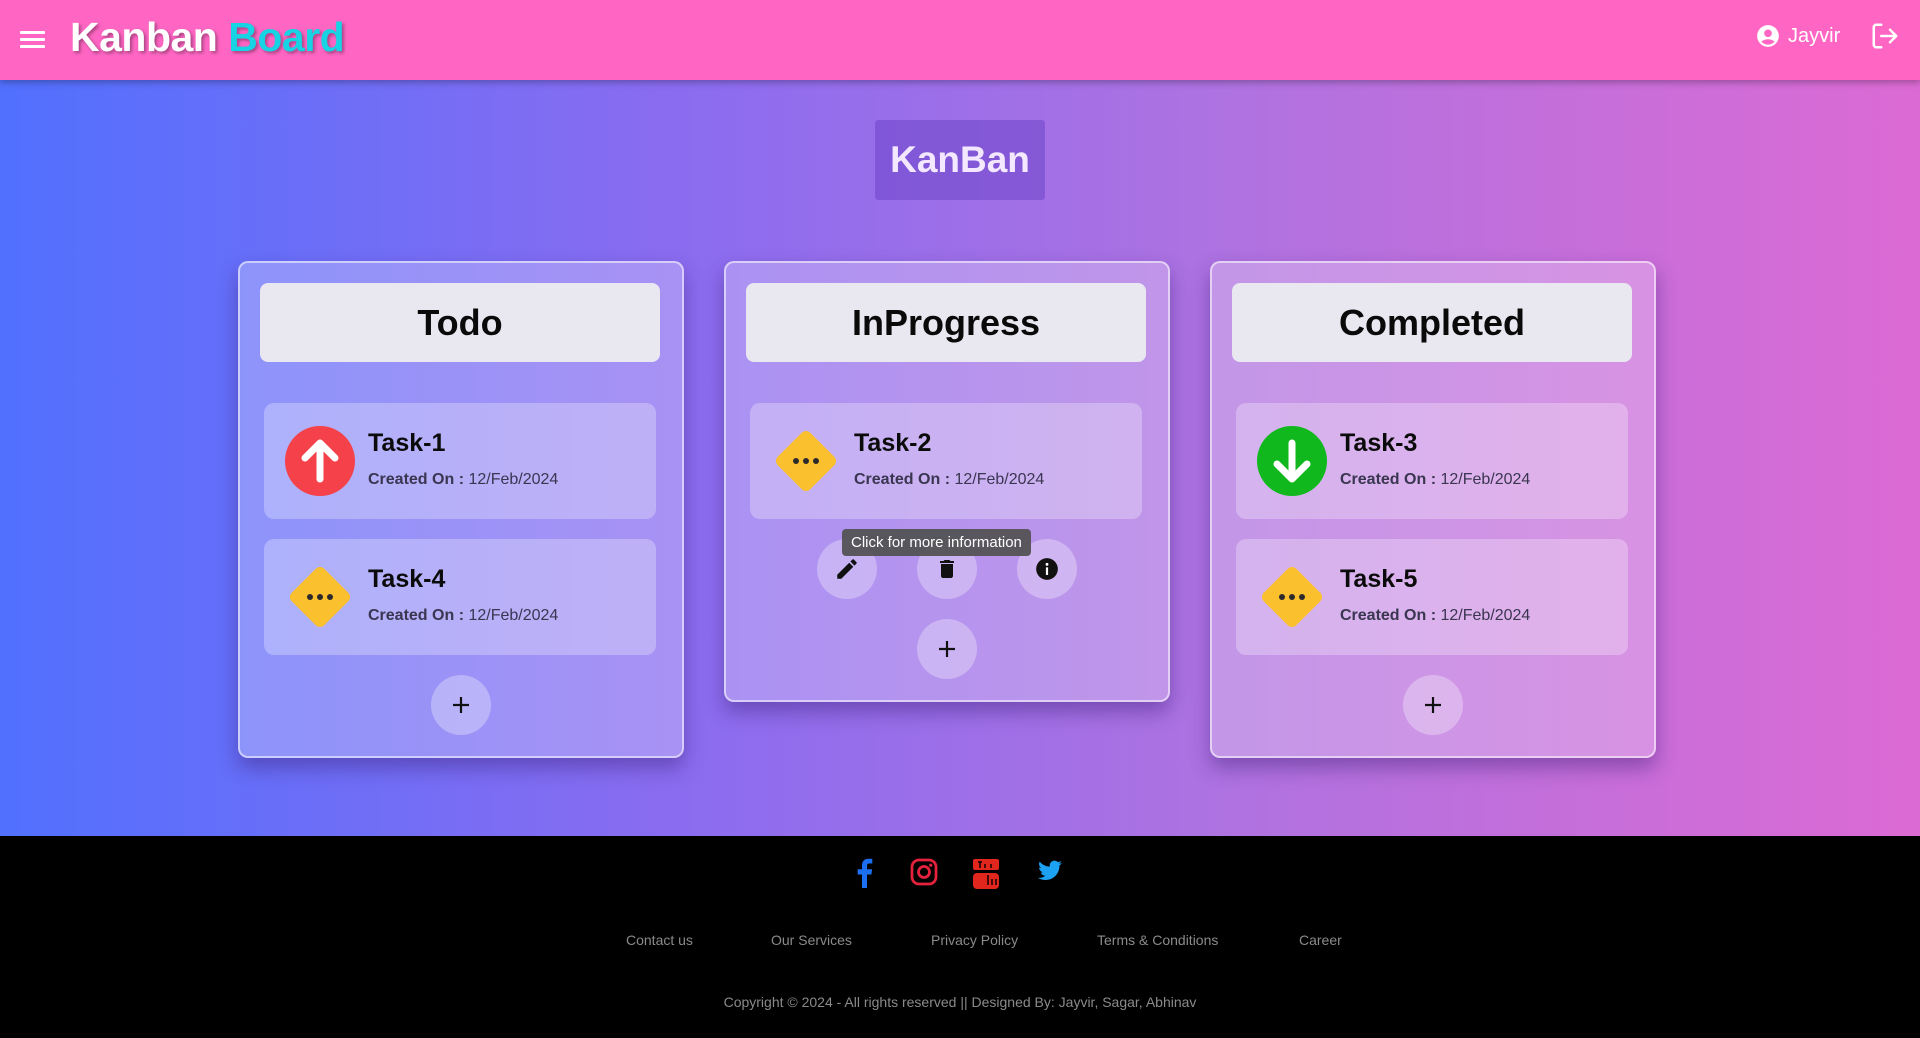  I want to click on page-title: KanBan, so click(960, 160).